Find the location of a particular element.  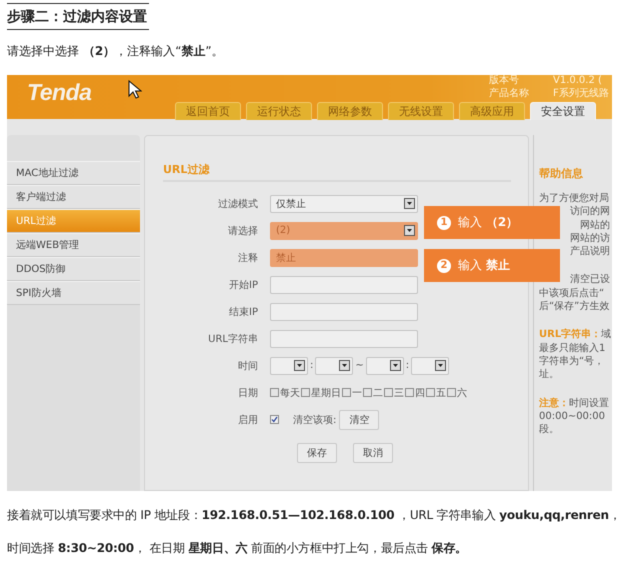

save-button: 保存 is located at coordinates (317, 453).